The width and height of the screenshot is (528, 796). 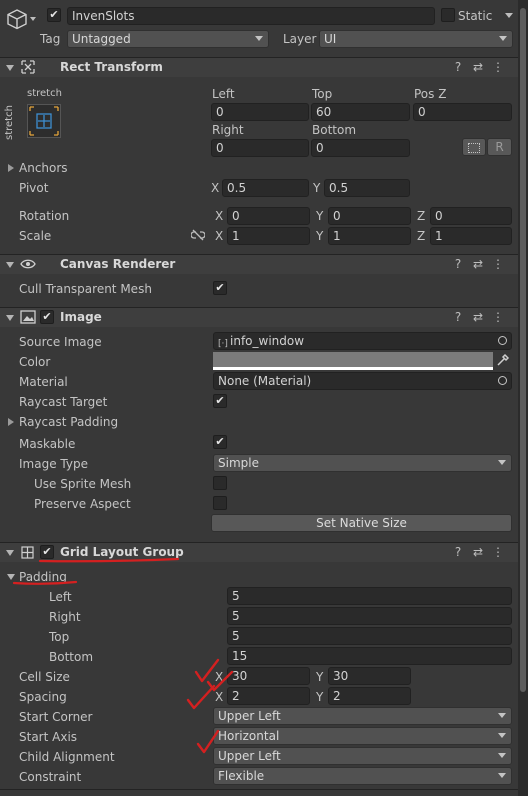 What do you see at coordinates (369, 696) in the screenshot?
I see `spacing-y-field: 2` at bounding box center [369, 696].